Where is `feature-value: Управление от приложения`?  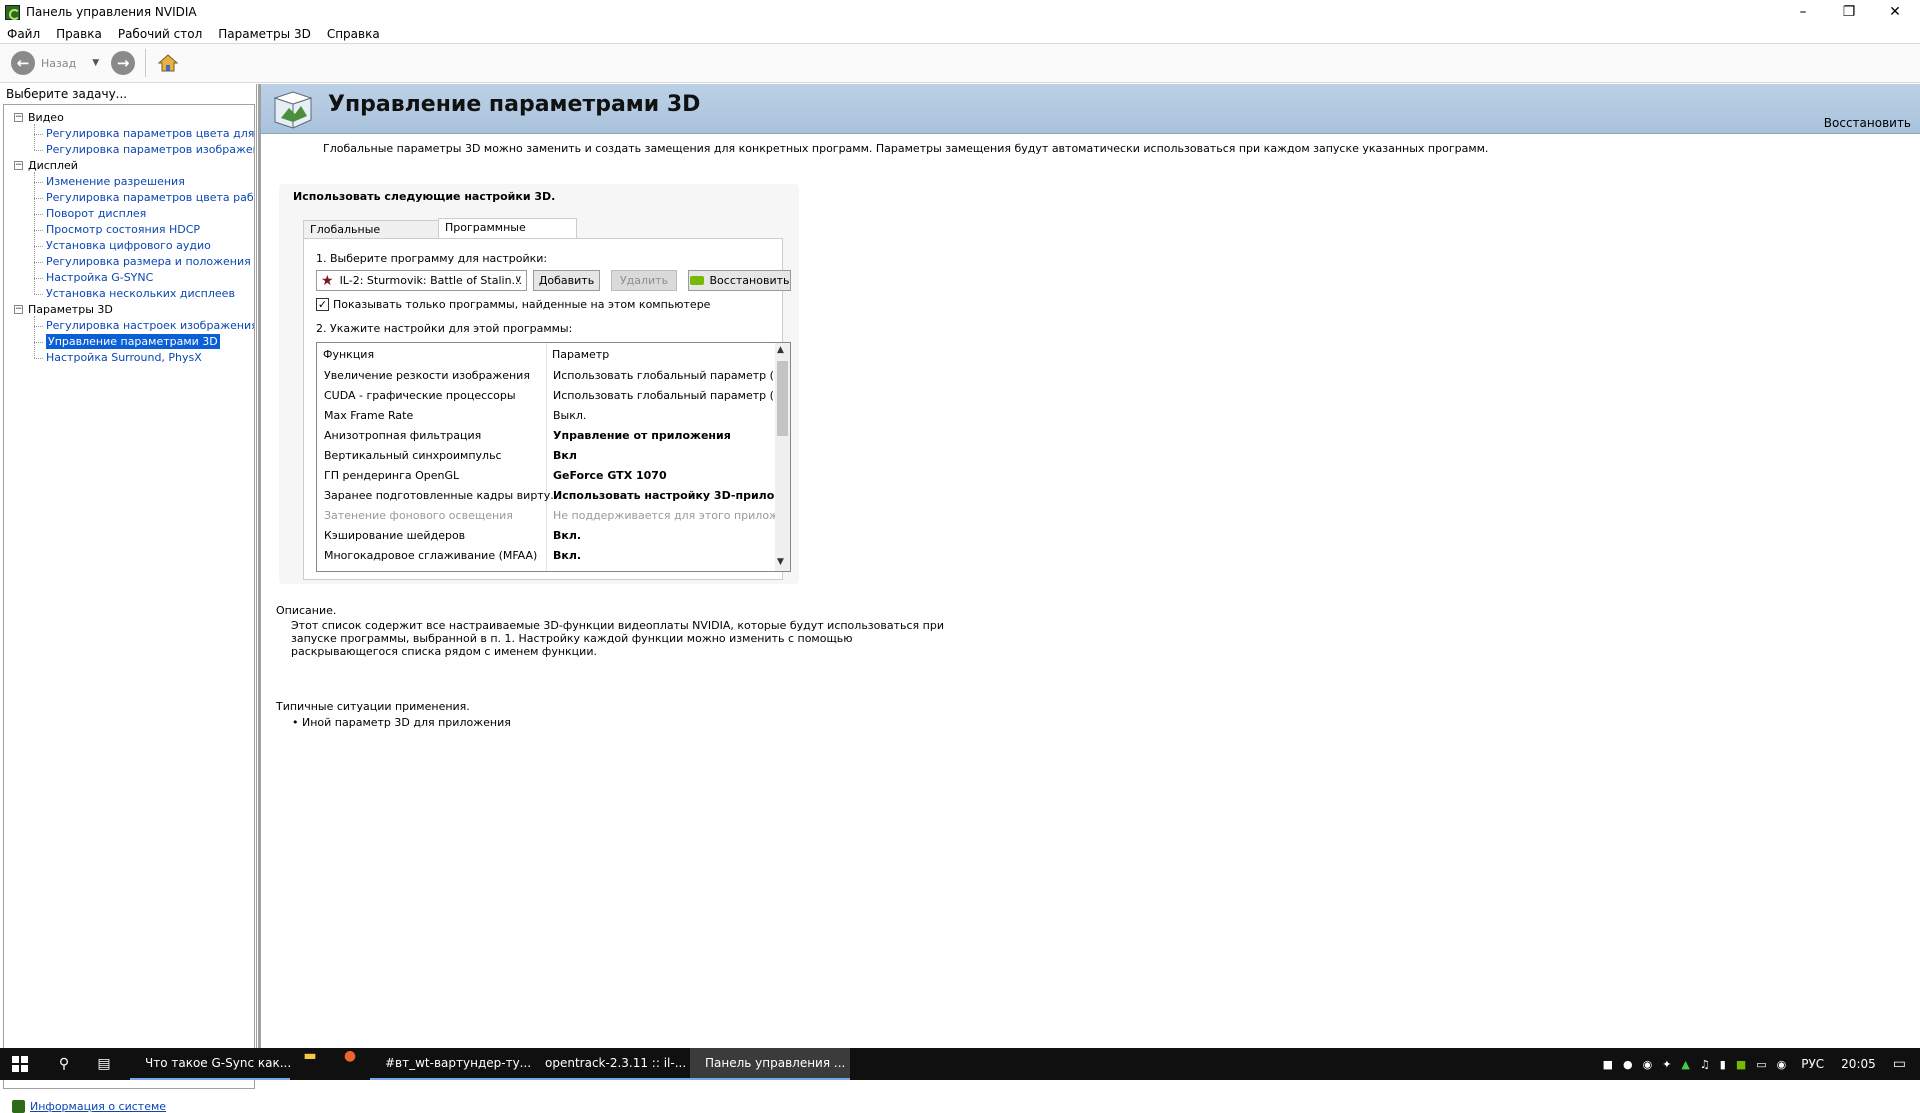
feature-value: Управление от приложения is located at coordinates (642, 435).